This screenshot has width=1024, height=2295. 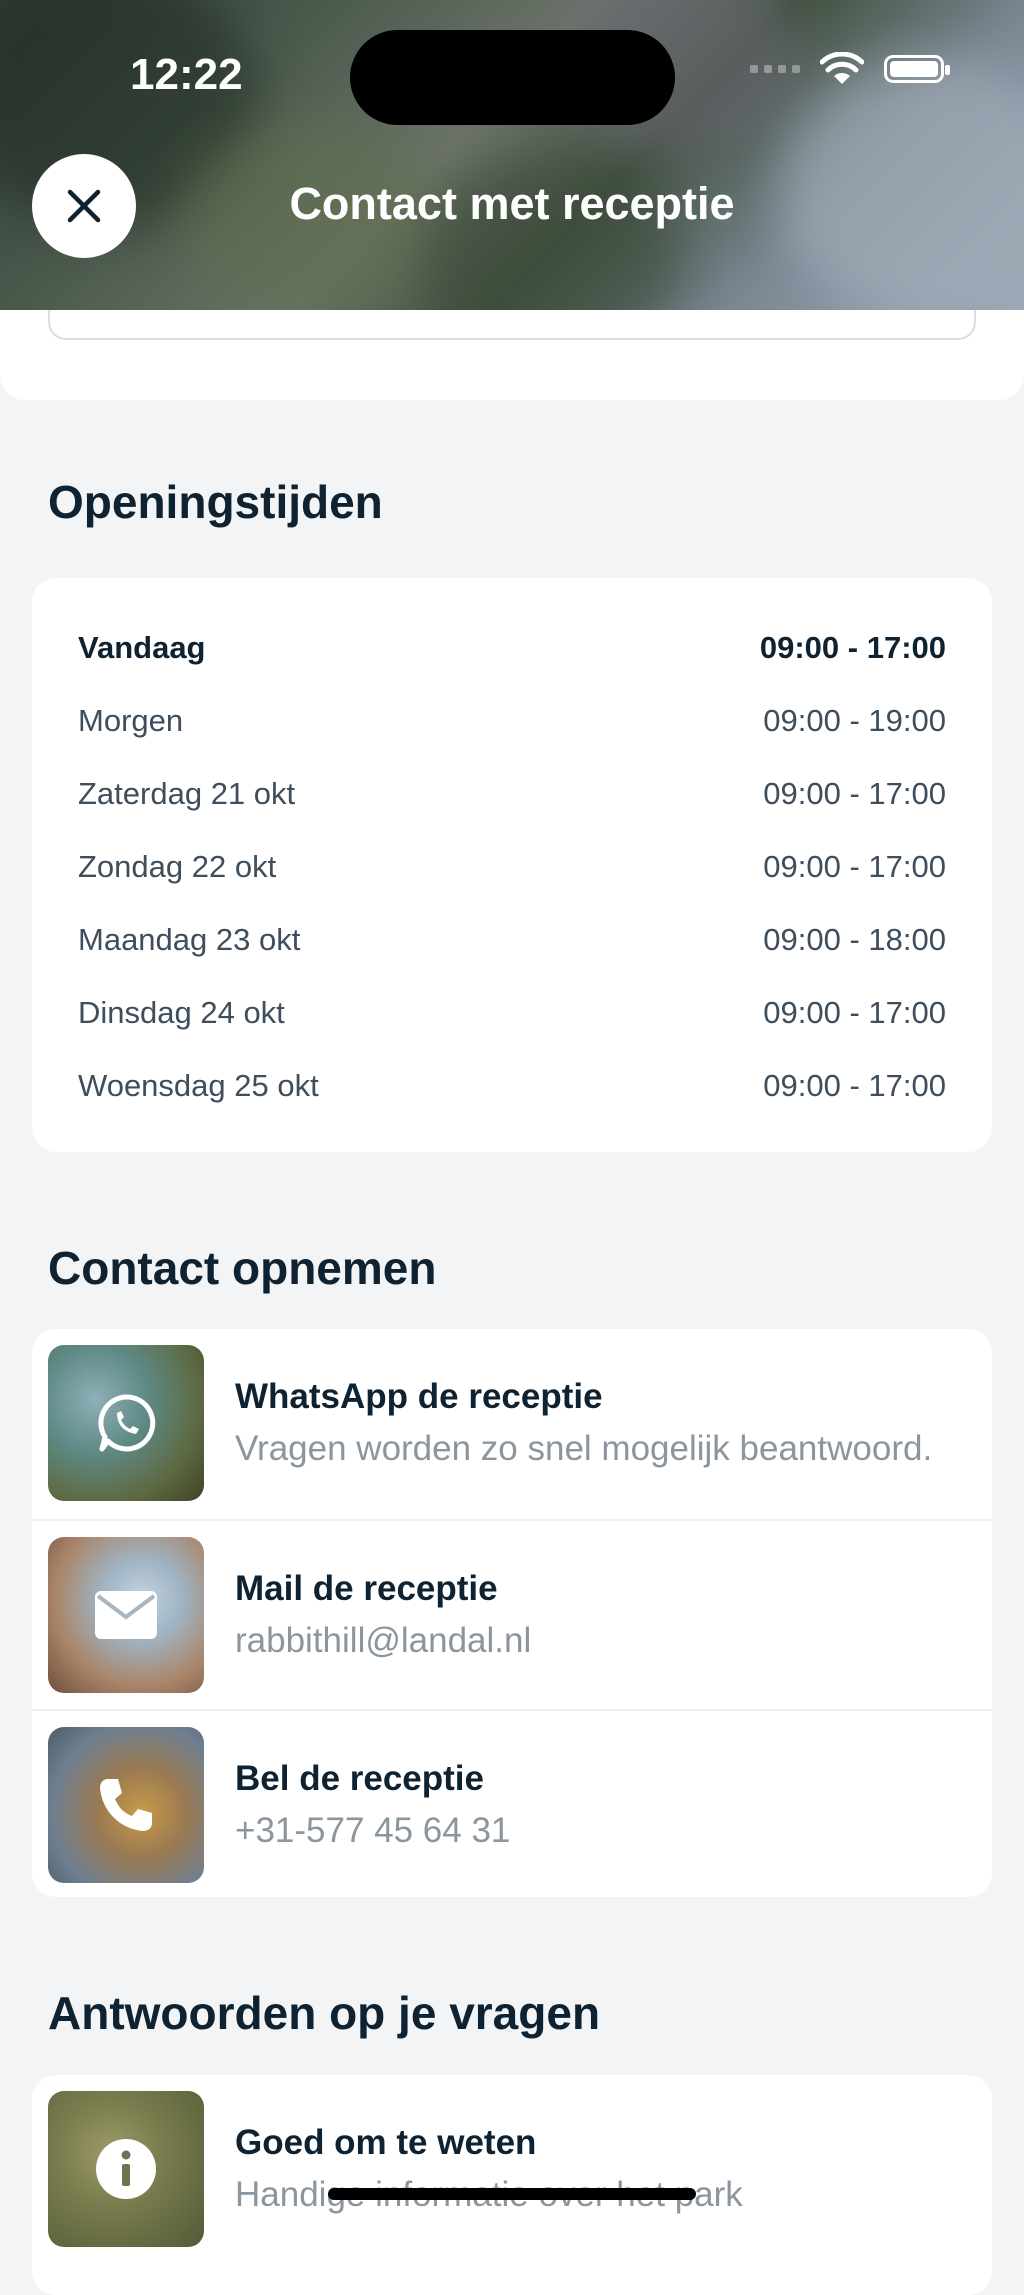 I want to click on header: 12:22 Contact met receptie, so click(x=512, y=155).